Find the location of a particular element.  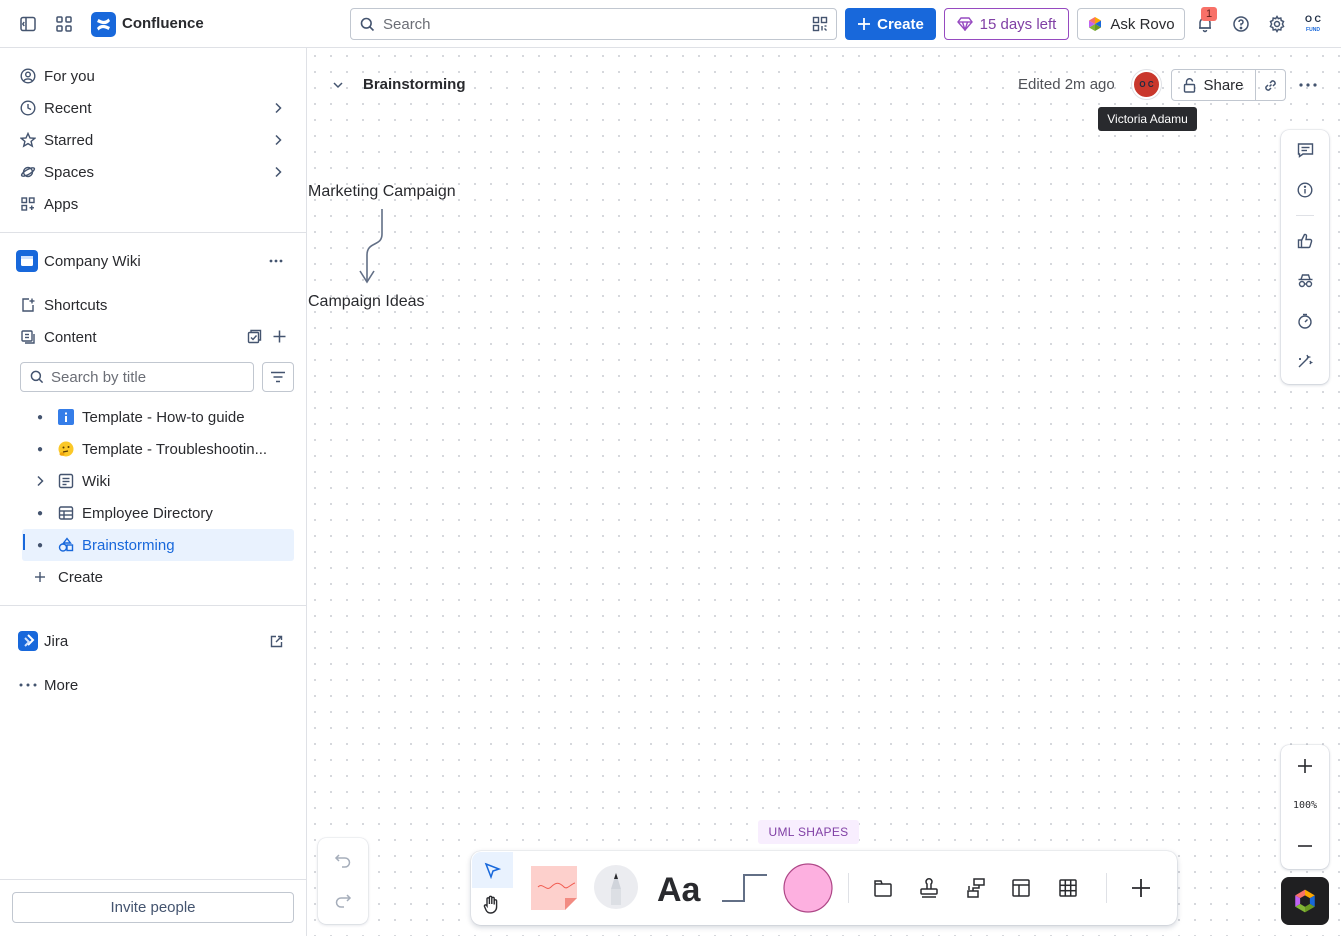

cursor-arrow-icon is located at coordinates (492, 870).